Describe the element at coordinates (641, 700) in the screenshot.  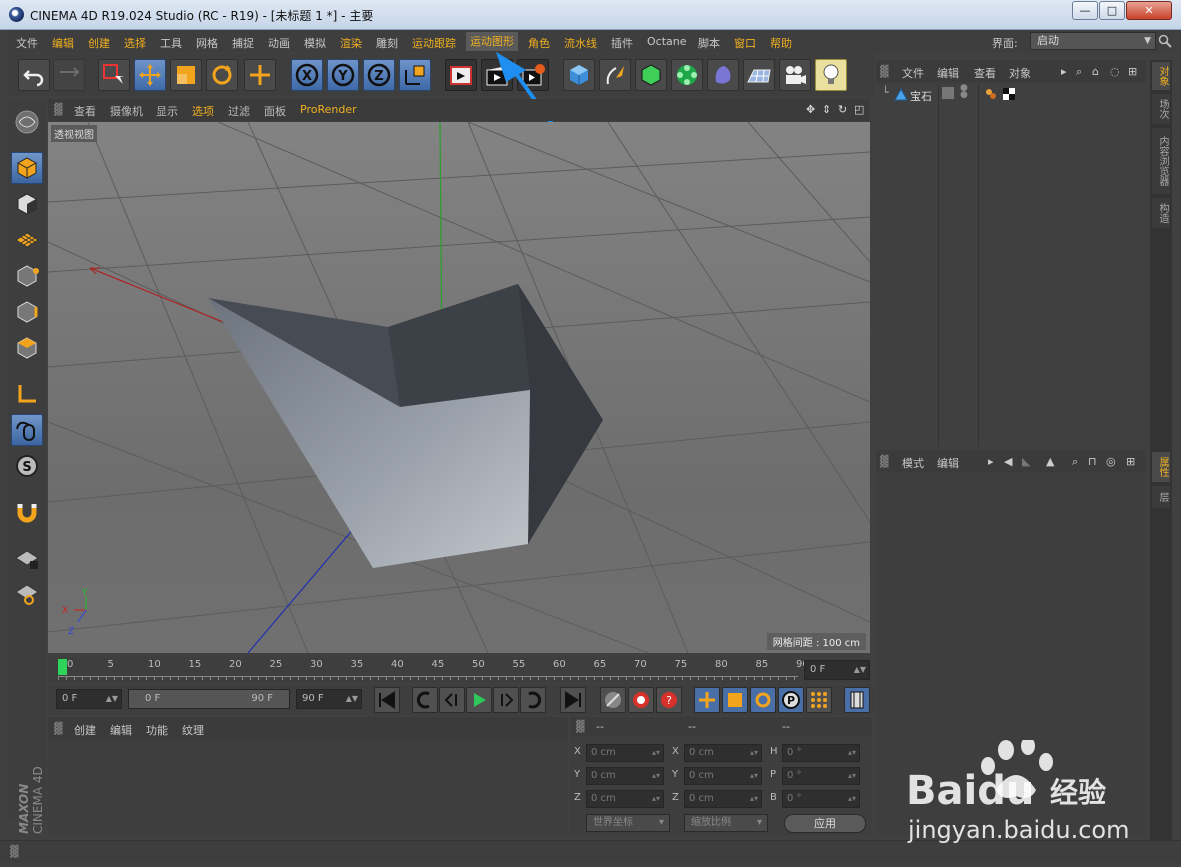
I see `autokey-button` at that location.